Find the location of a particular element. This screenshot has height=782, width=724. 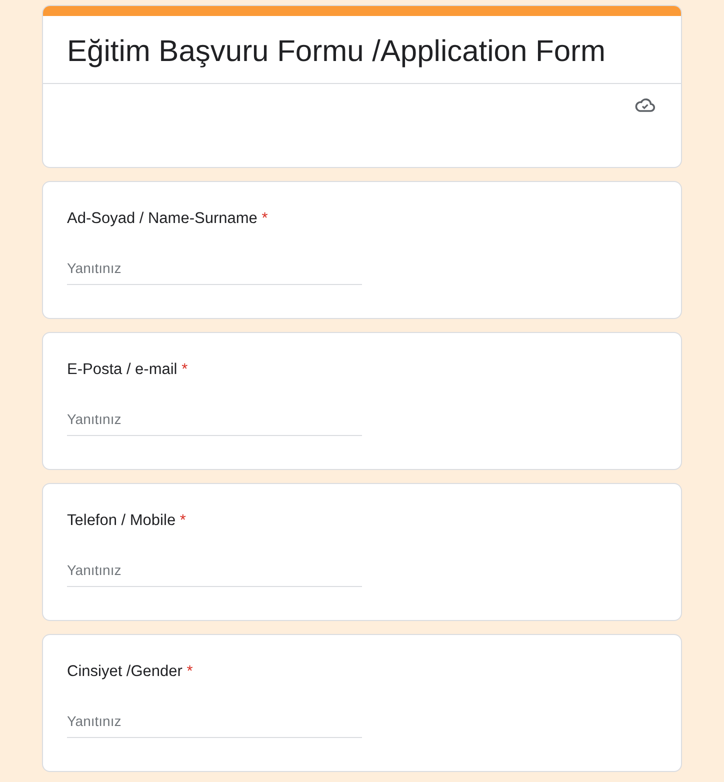

cloud-check-icon is located at coordinates (645, 105).